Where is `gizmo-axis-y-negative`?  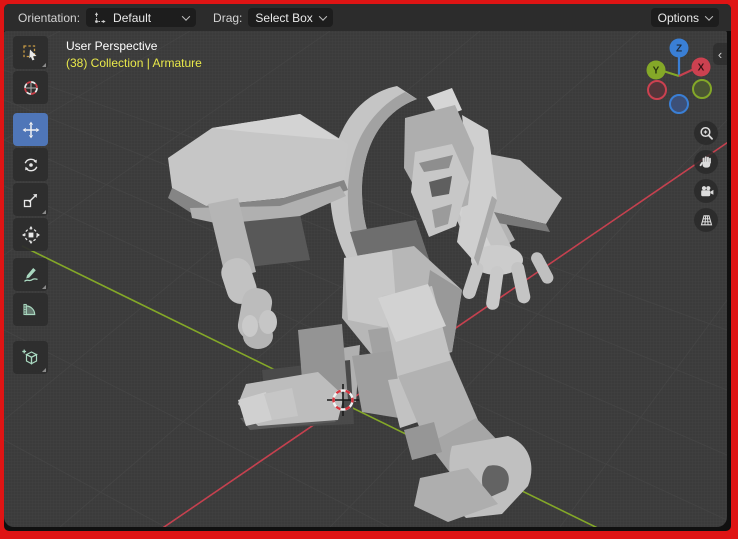 gizmo-axis-y-negative is located at coordinates (702, 89).